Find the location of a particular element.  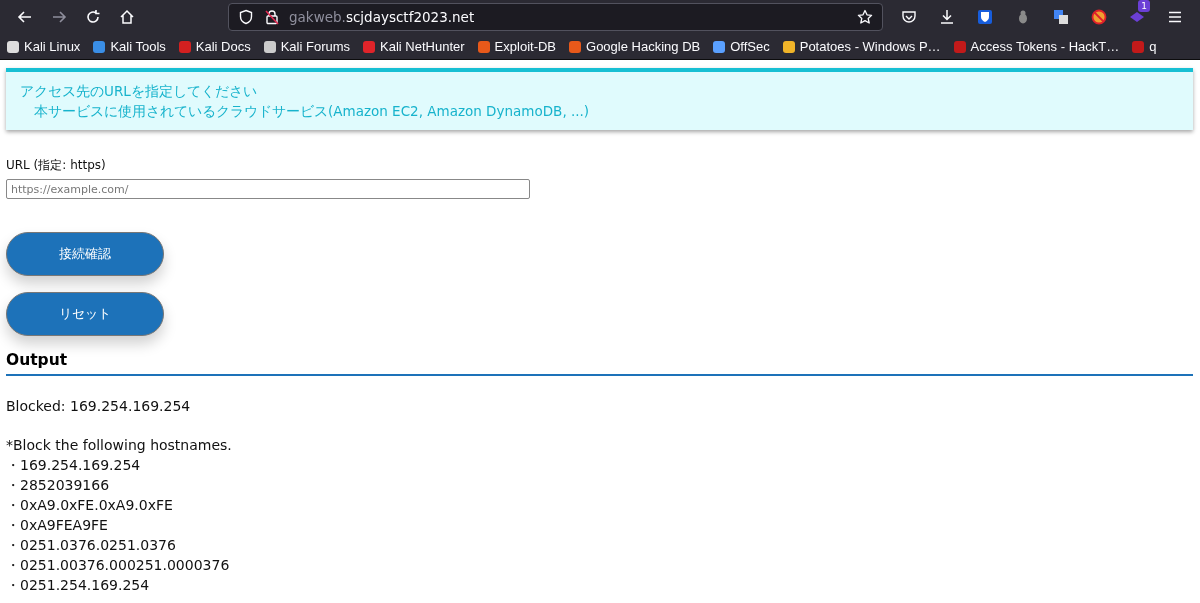

shield-icon is located at coordinates (246, 17).